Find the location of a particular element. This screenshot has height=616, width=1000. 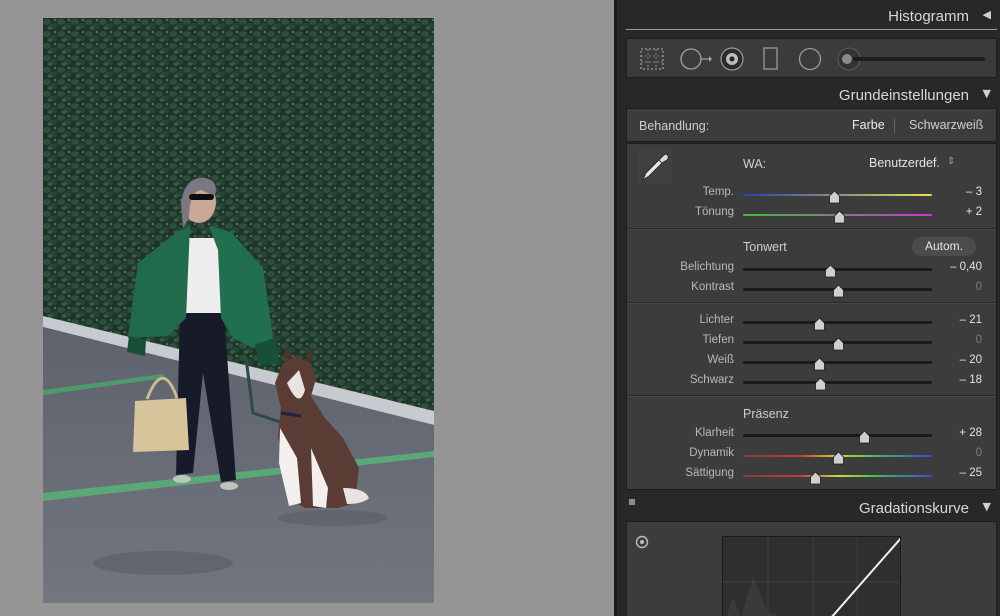

slider-label: Klarheit is located at coordinates (714, 433).